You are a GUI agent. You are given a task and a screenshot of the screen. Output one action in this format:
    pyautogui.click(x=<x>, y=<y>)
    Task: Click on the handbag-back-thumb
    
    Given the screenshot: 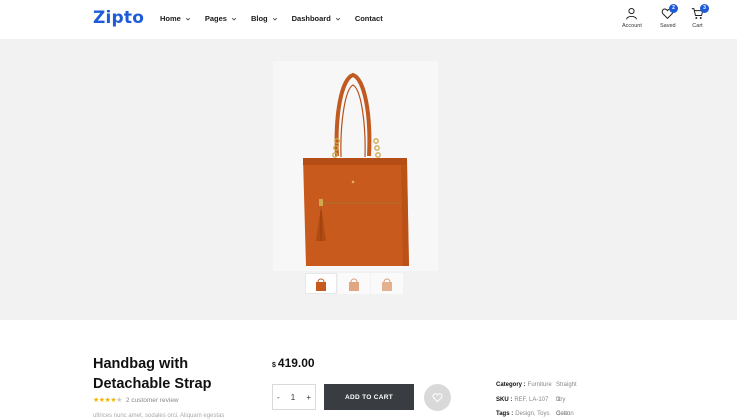 What is the action you would take?
    pyautogui.click(x=387, y=284)
    